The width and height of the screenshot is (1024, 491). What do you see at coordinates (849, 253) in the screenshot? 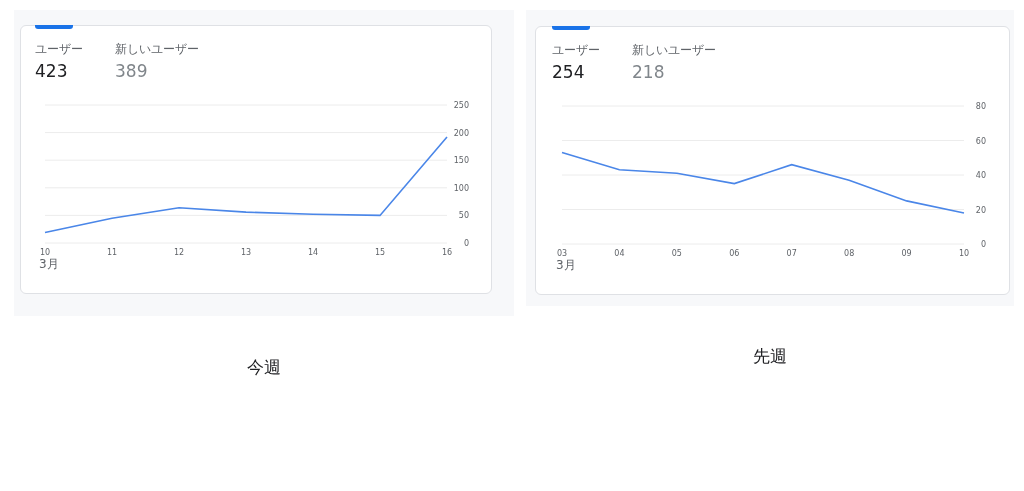
I see `x-tick-label: 08` at bounding box center [849, 253].